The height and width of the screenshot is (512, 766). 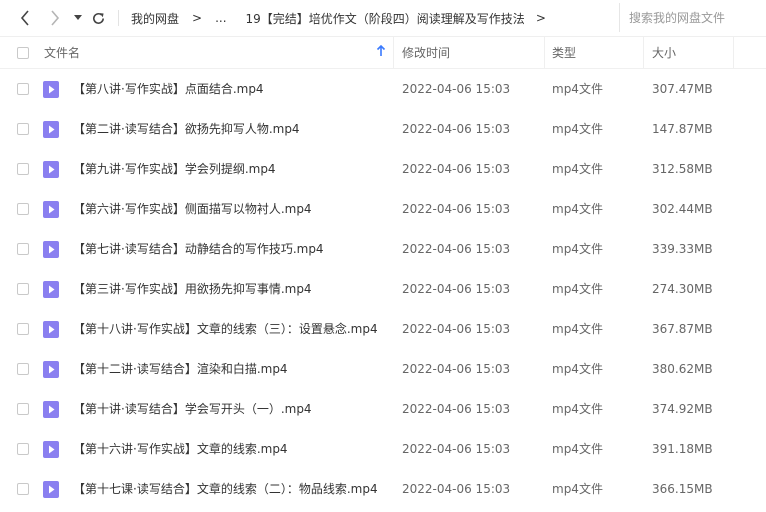 I want to click on file-name: 【第八讲·写作实战】点面结合.mp4, so click(x=168, y=89).